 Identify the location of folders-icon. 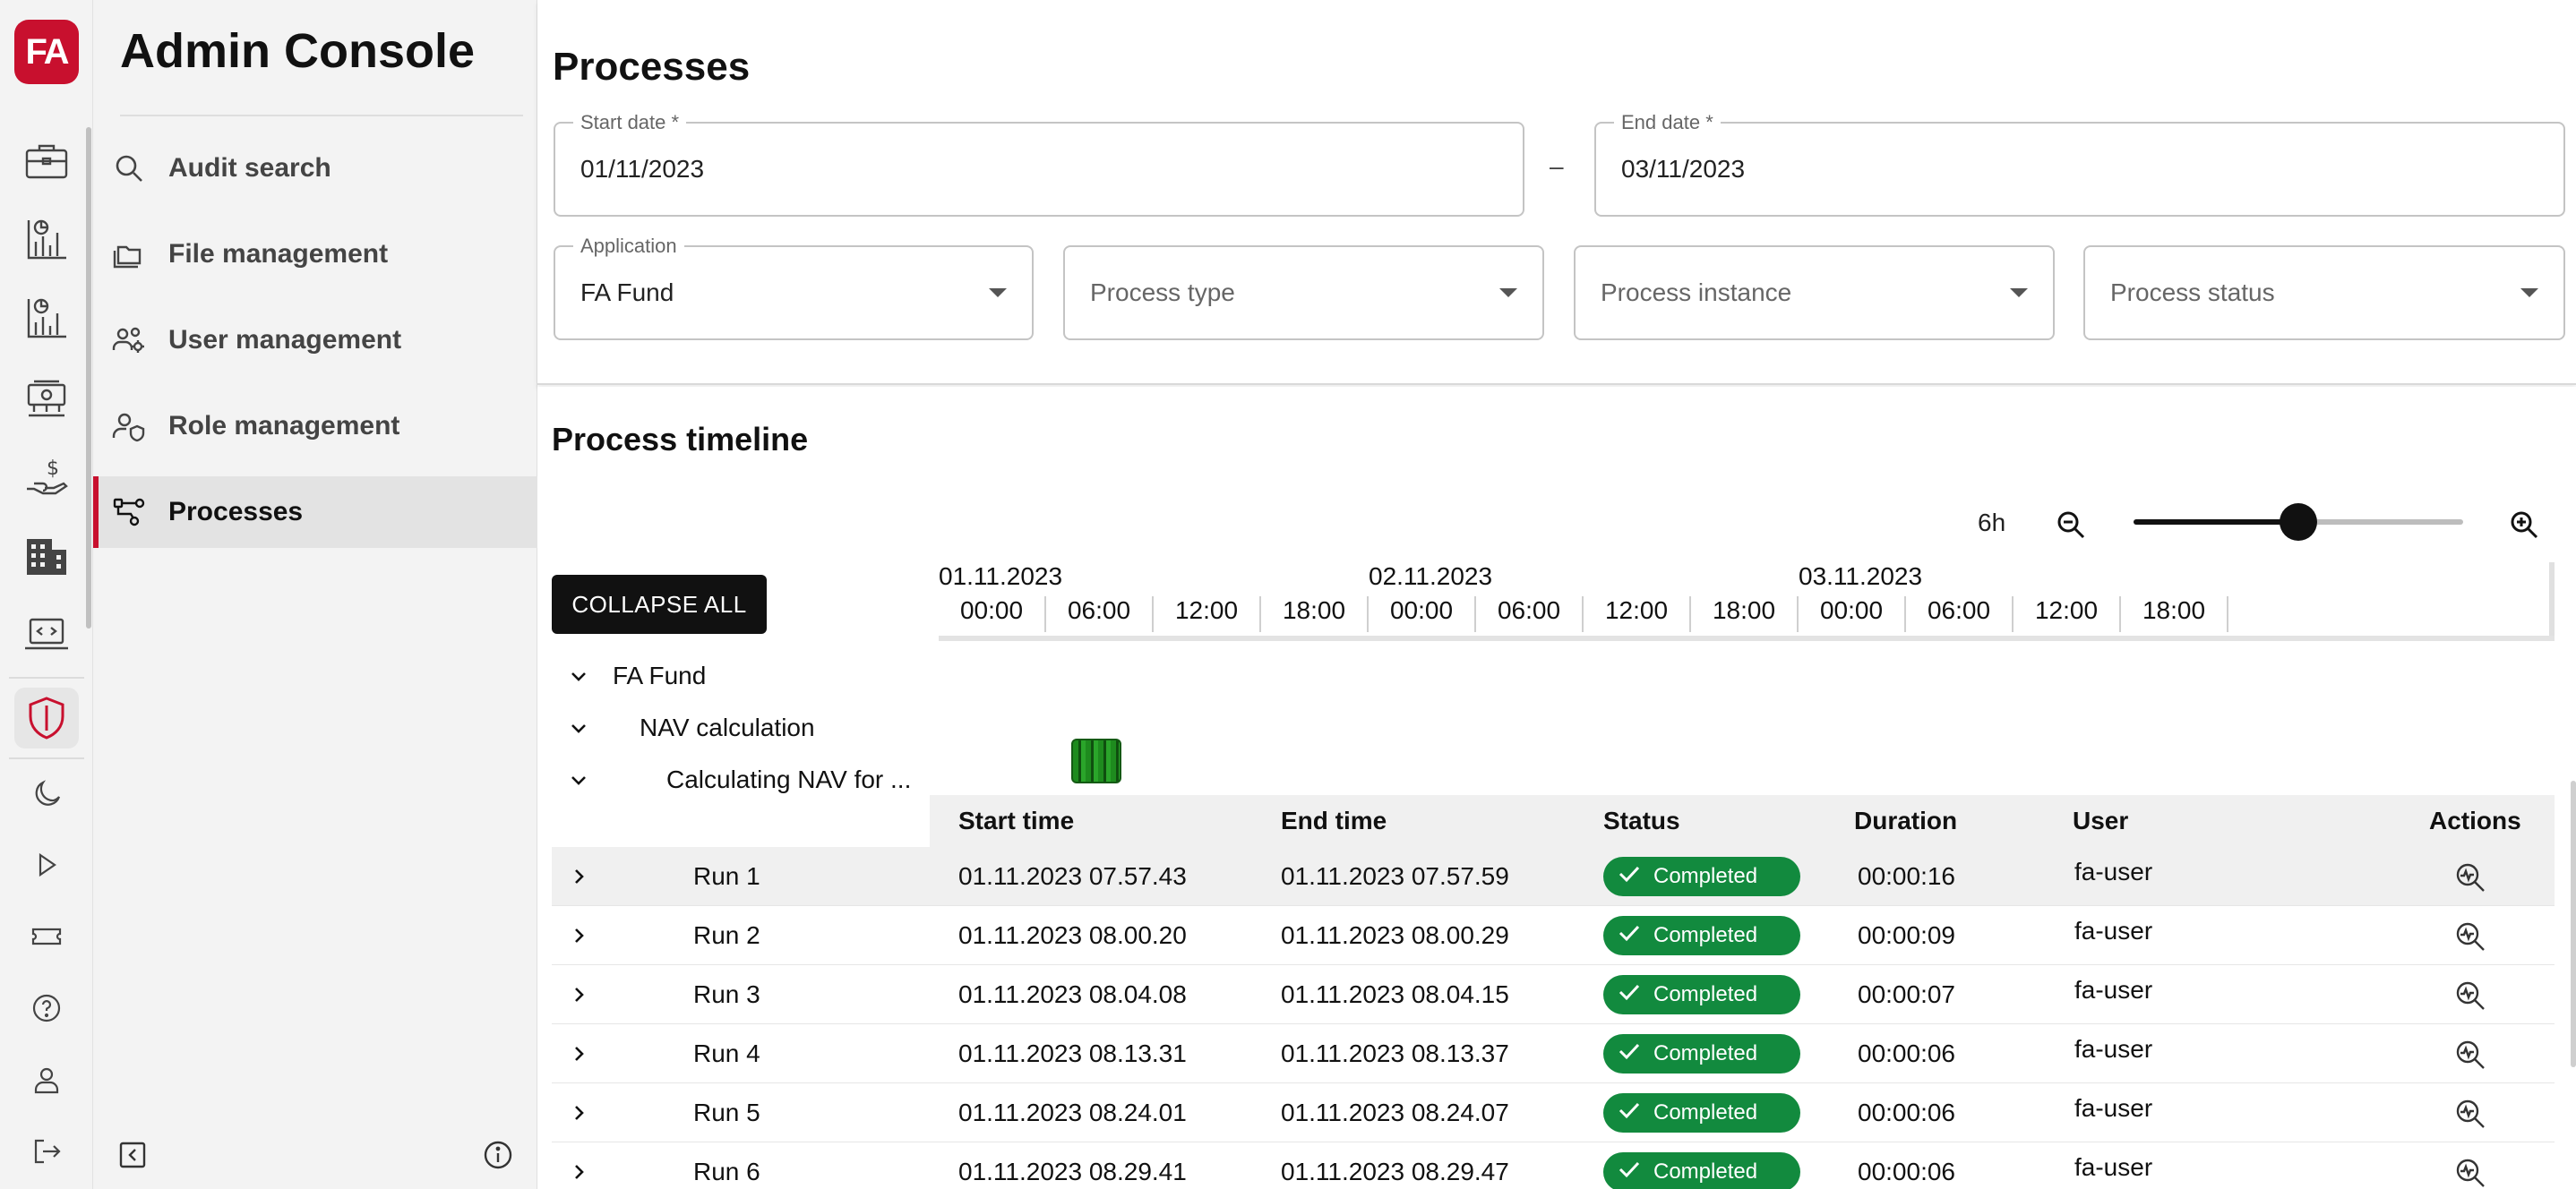
(129, 254).